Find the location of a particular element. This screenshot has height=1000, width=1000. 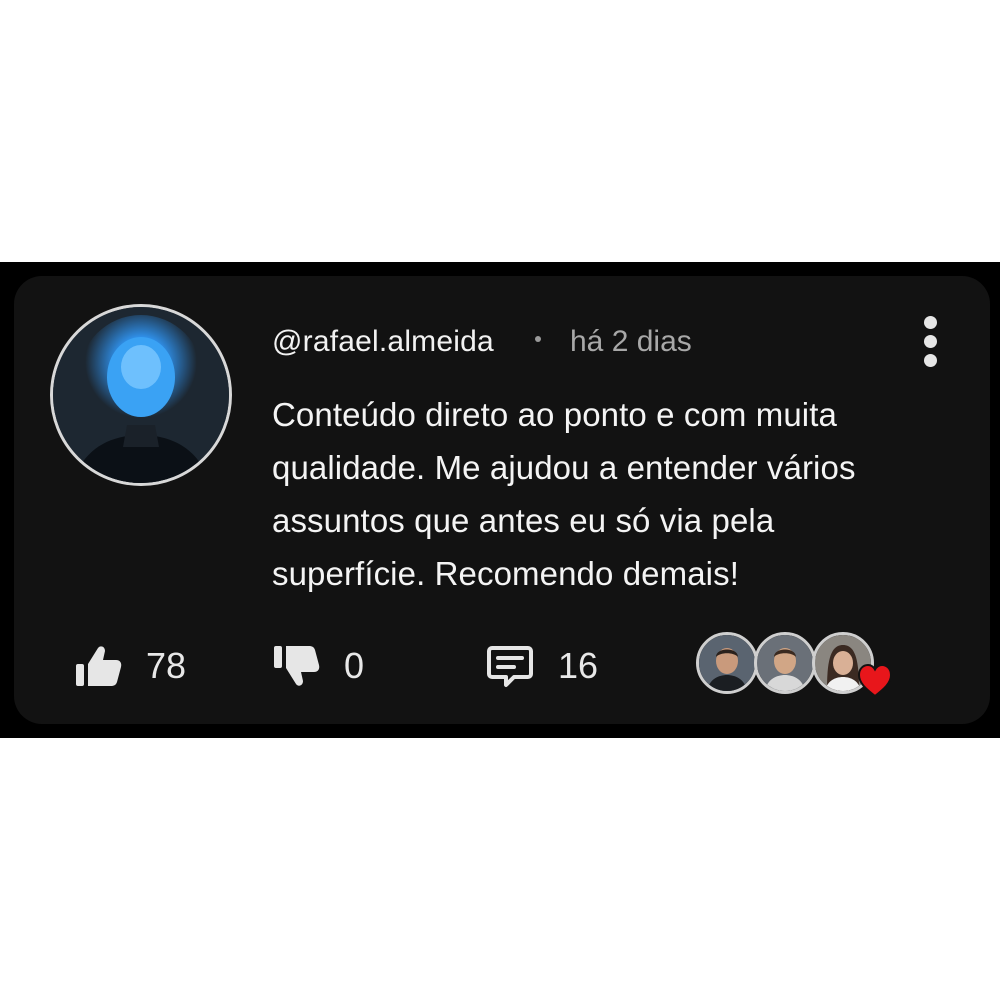

reply-button: 16 is located at coordinates (542, 666).